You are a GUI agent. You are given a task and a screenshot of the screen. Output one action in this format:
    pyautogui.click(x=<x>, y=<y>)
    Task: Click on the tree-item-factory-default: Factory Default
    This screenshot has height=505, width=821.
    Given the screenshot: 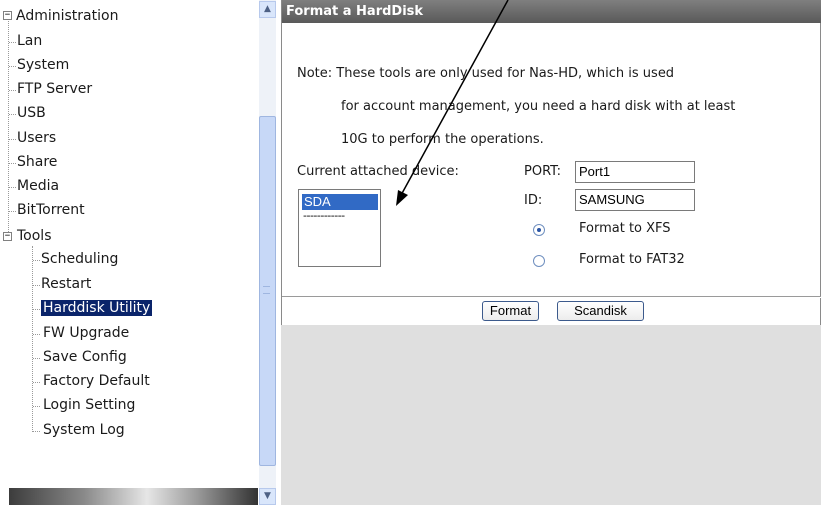 What is the action you would take?
    pyautogui.click(x=96, y=381)
    